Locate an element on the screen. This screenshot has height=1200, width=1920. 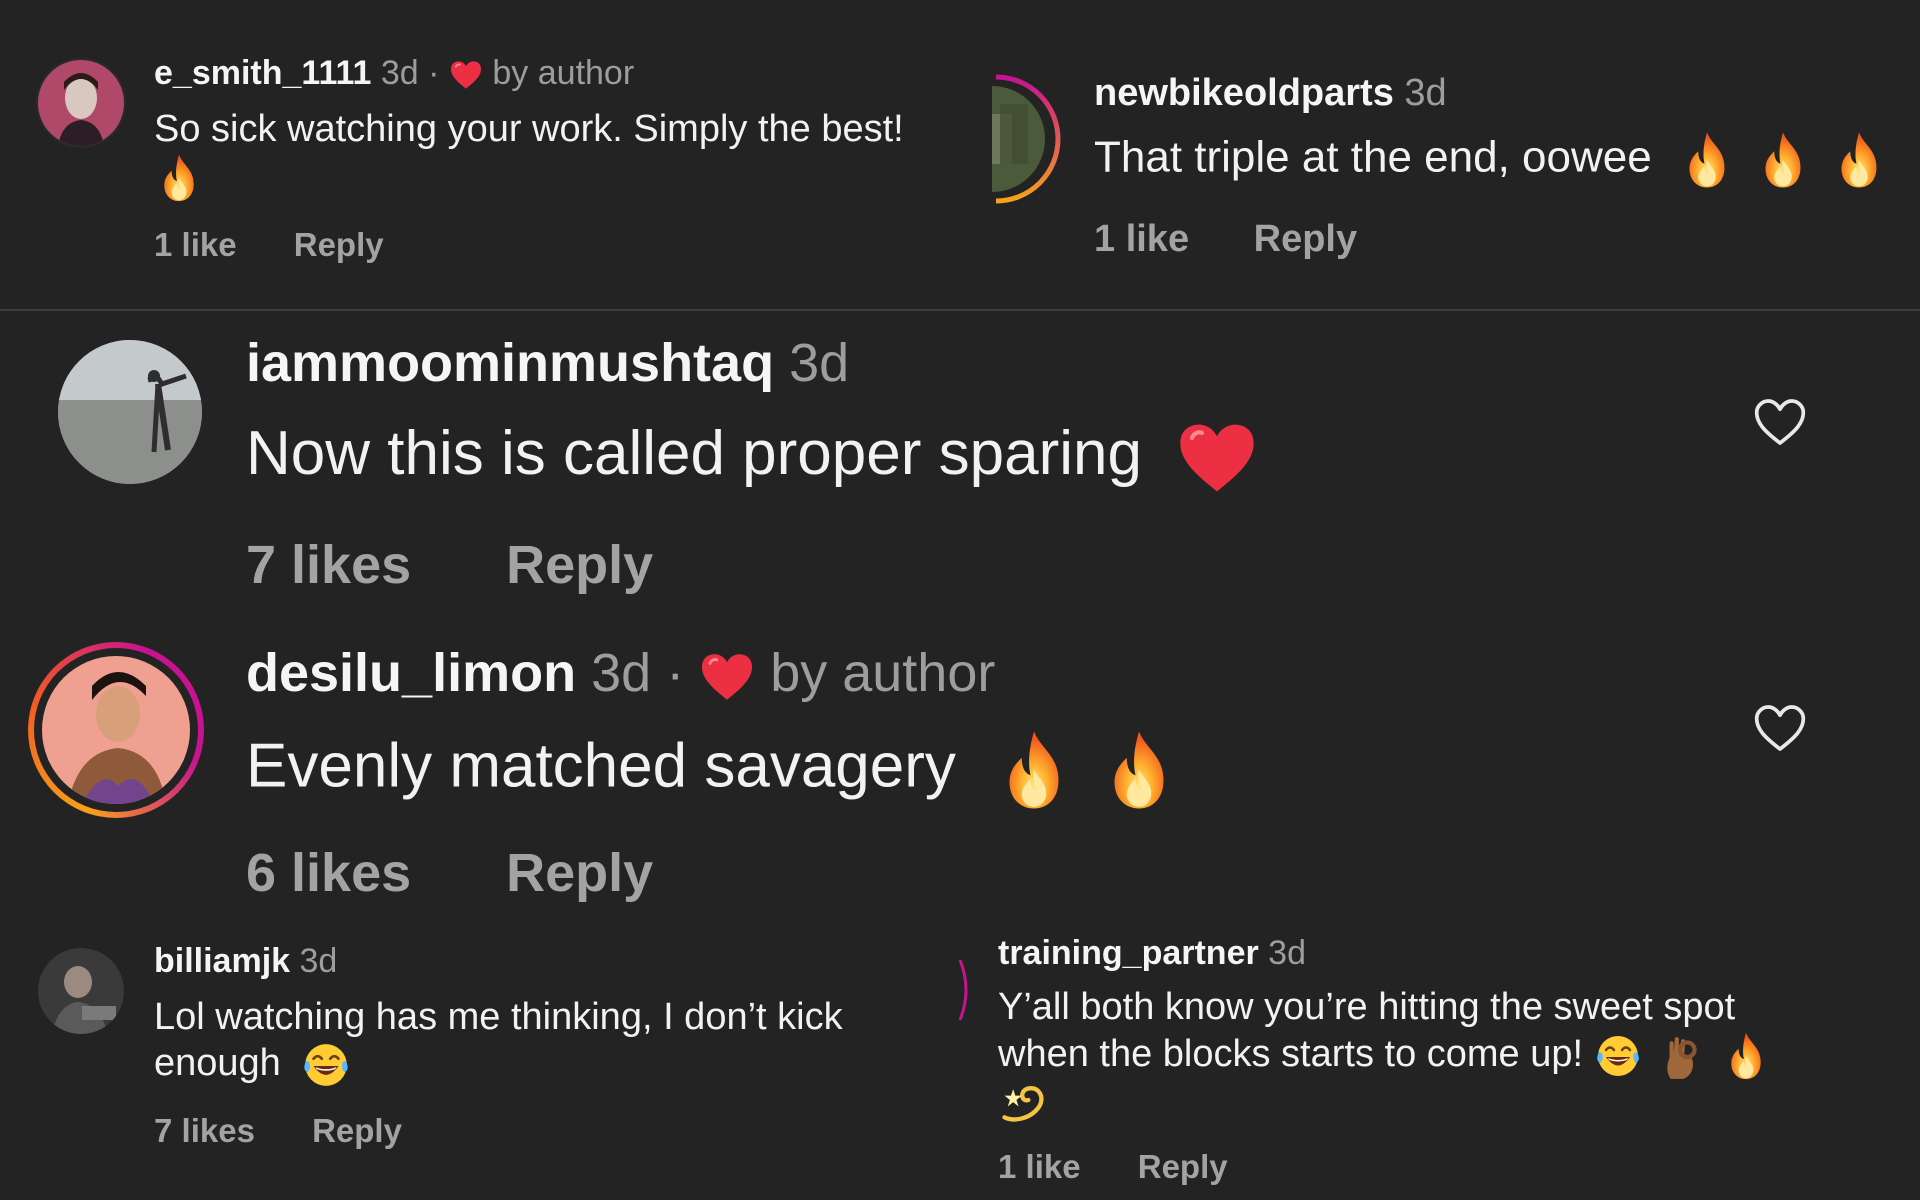
likes-count: 6 likes is located at coordinates (328, 873).